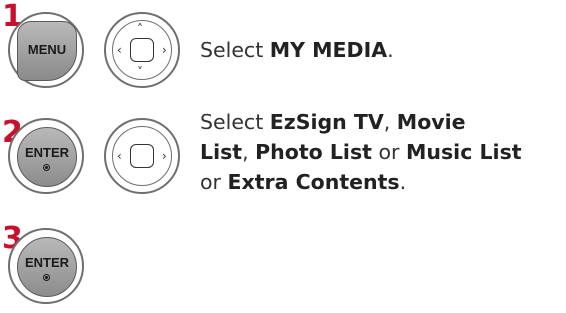 Image resolution: width=566 pixels, height=313 pixels. Describe the element at coordinates (403, 182) in the screenshot. I see `step-2-suffix: .` at that location.